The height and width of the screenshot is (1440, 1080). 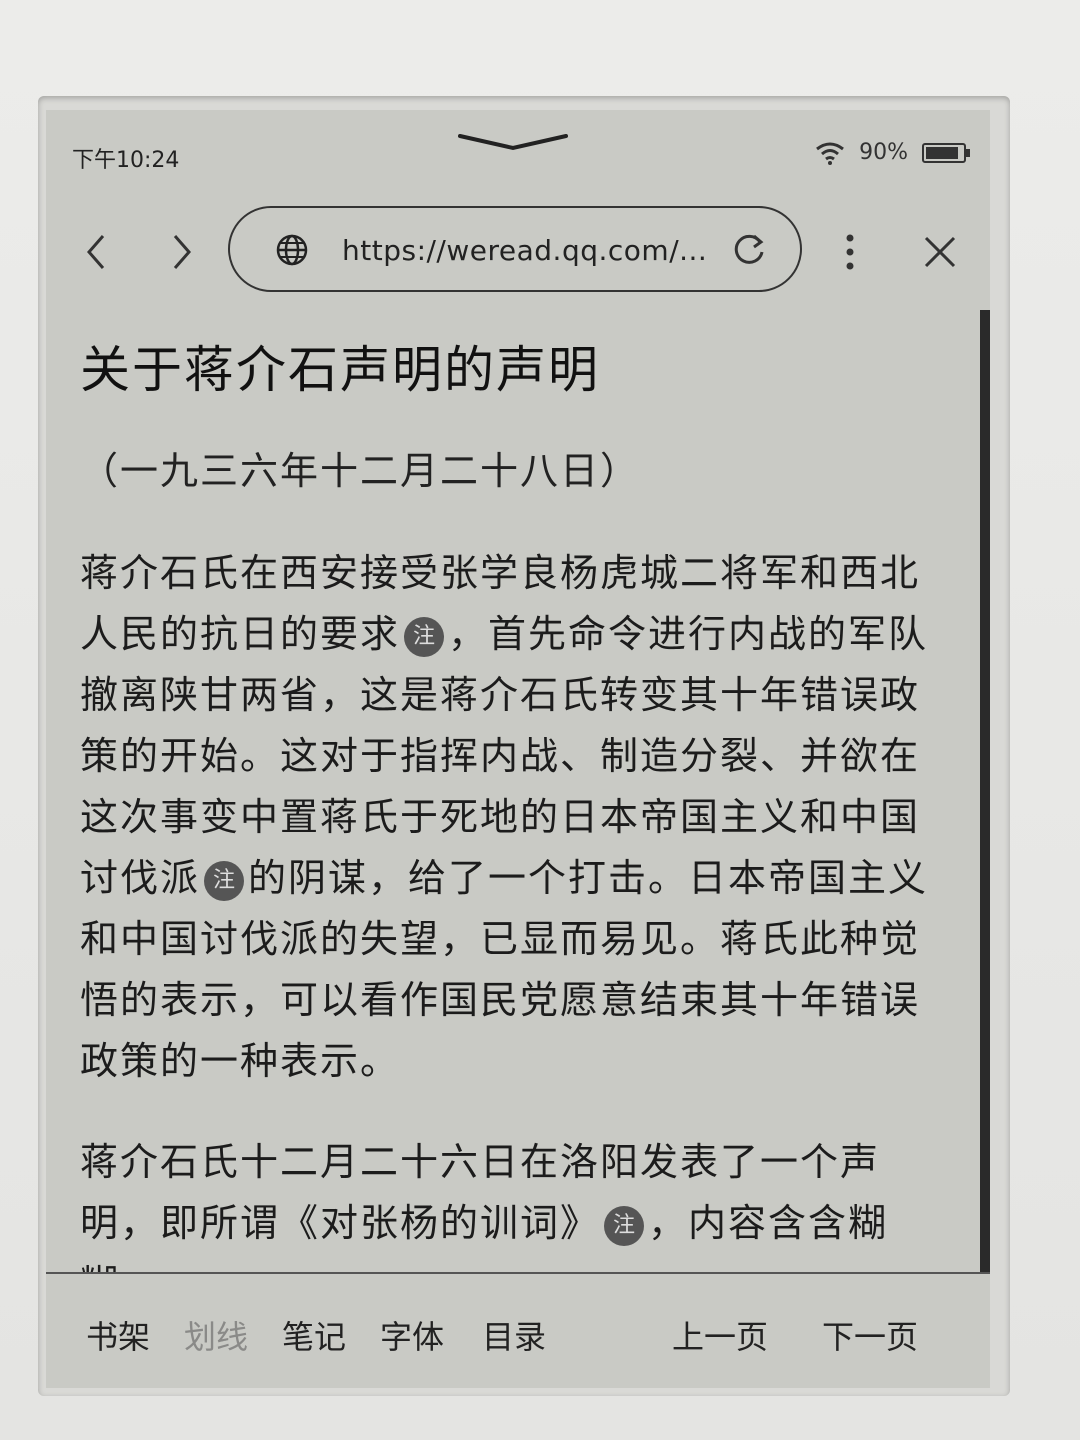 What do you see at coordinates (513, 142) in the screenshot?
I see `pull-down-handle-icon` at bounding box center [513, 142].